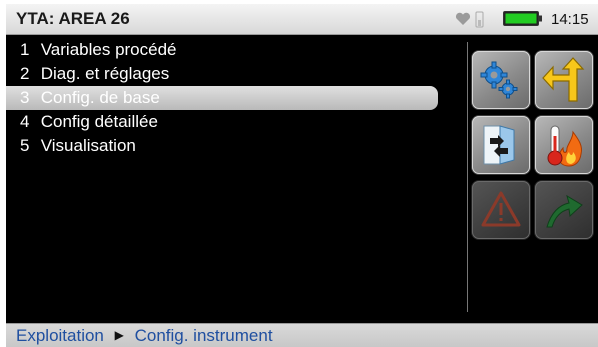  Describe the element at coordinates (99, 121) in the screenshot. I see `menu-item-label: Config détaillée` at that location.